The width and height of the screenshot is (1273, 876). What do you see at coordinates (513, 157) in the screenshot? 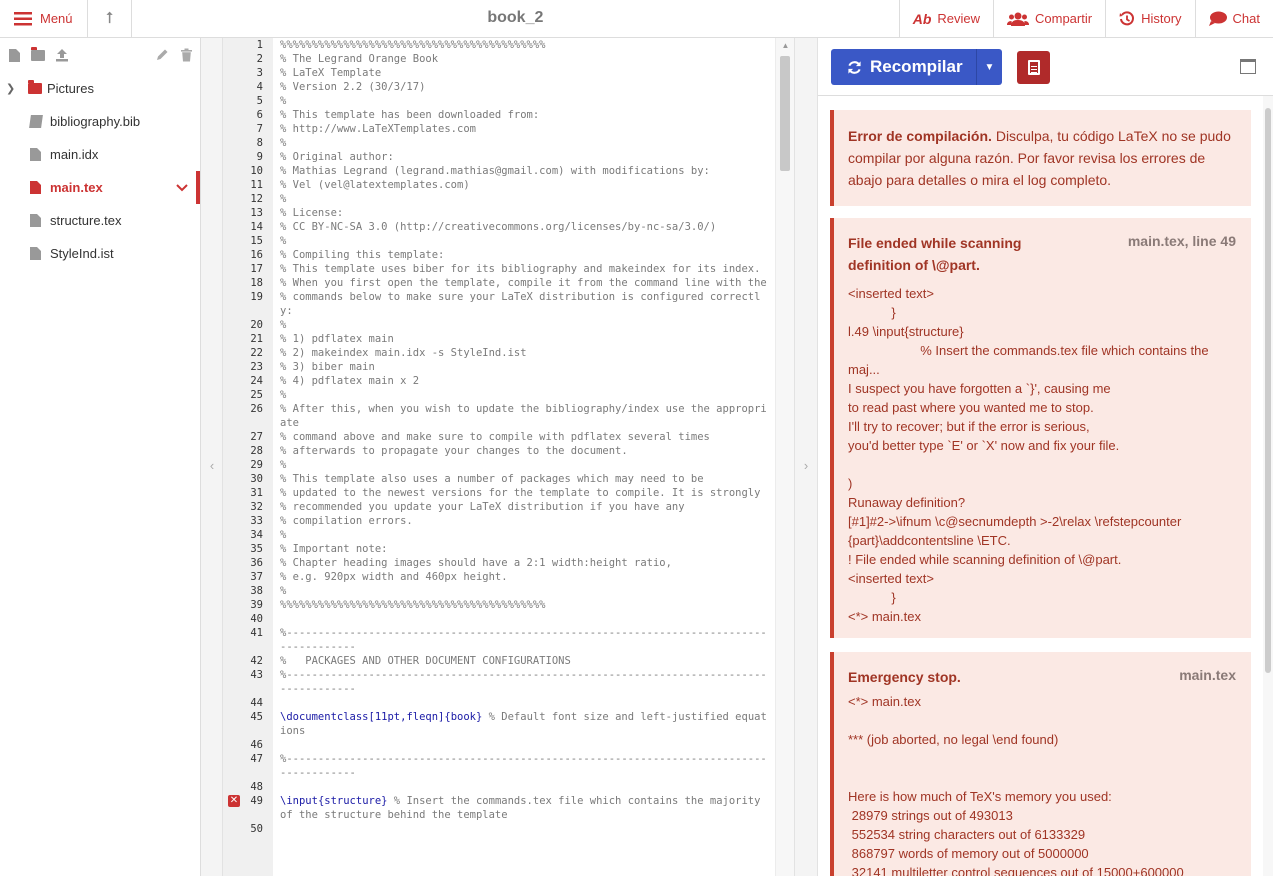
I see `code-line: 9 % Original author:` at bounding box center [513, 157].